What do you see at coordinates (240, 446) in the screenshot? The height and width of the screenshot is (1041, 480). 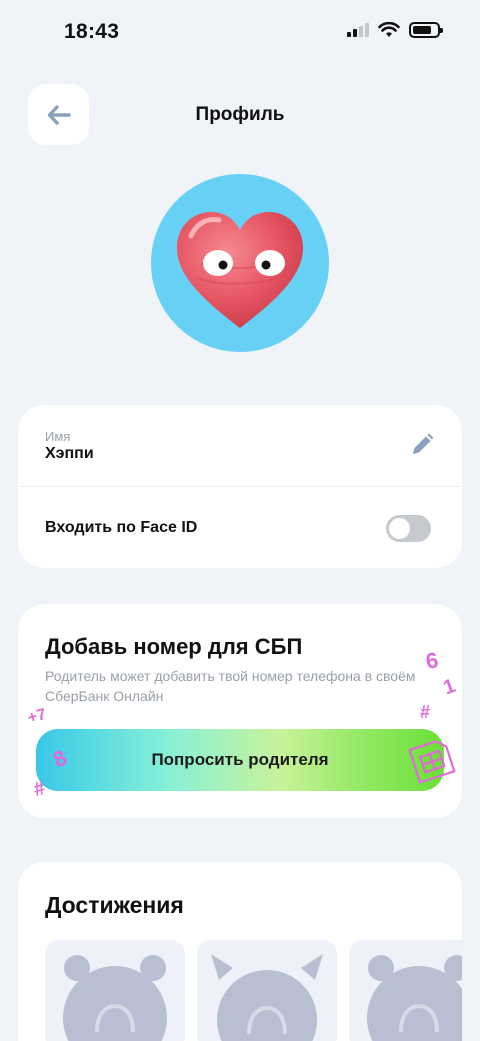 I see `name-row: Имя Хэппи` at bounding box center [240, 446].